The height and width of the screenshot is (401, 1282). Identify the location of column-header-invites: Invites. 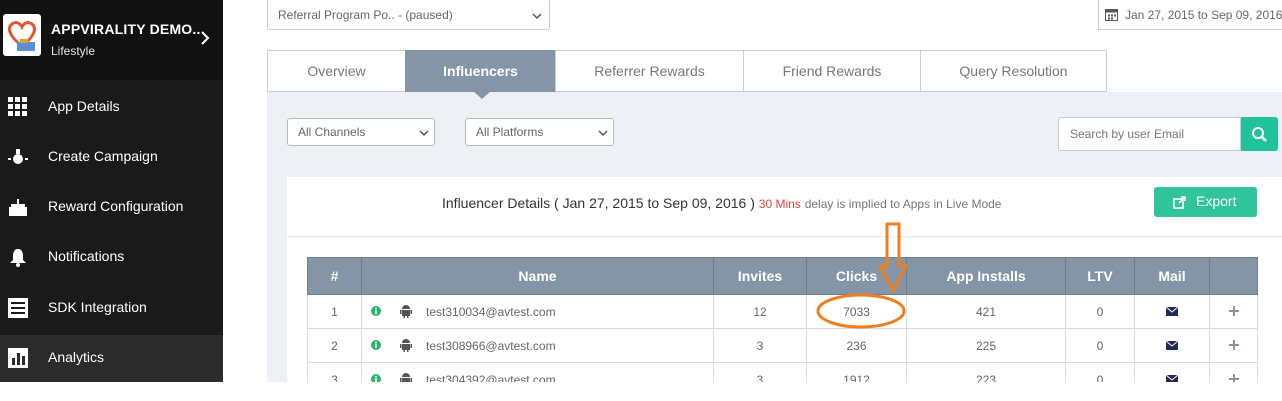
(760, 276).